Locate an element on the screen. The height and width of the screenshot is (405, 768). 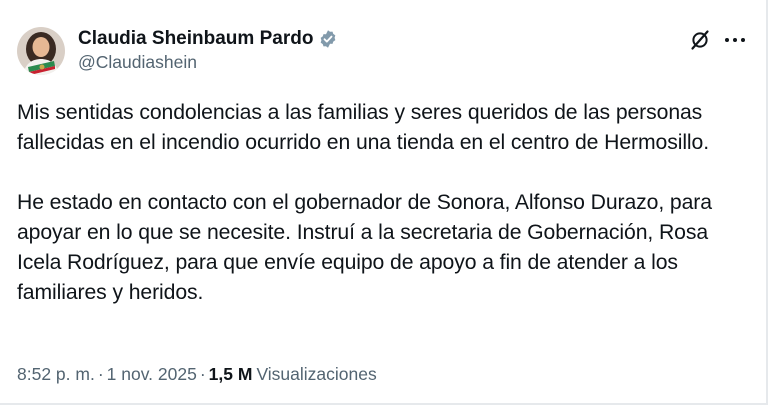
author-name-row: Claudia Sheinbaum Pardo is located at coordinates (208, 39).